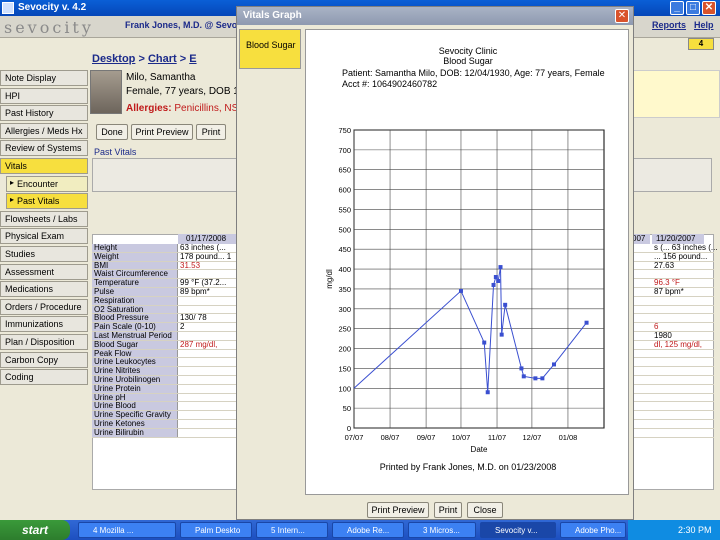  I want to click on app-logo: sevocity, so click(49, 27).